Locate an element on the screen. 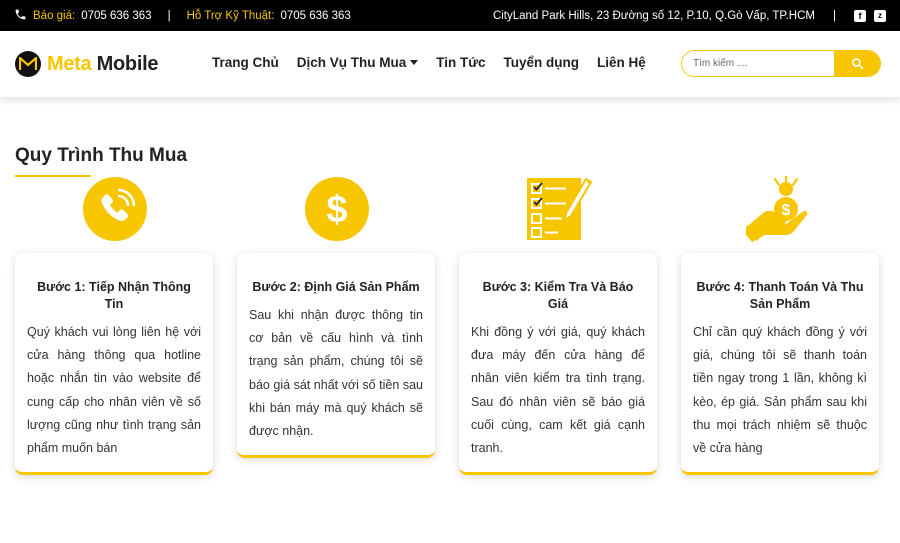 The height and width of the screenshot is (543, 900). quote-label: Báo giá: is located at coordinates (54, 15).